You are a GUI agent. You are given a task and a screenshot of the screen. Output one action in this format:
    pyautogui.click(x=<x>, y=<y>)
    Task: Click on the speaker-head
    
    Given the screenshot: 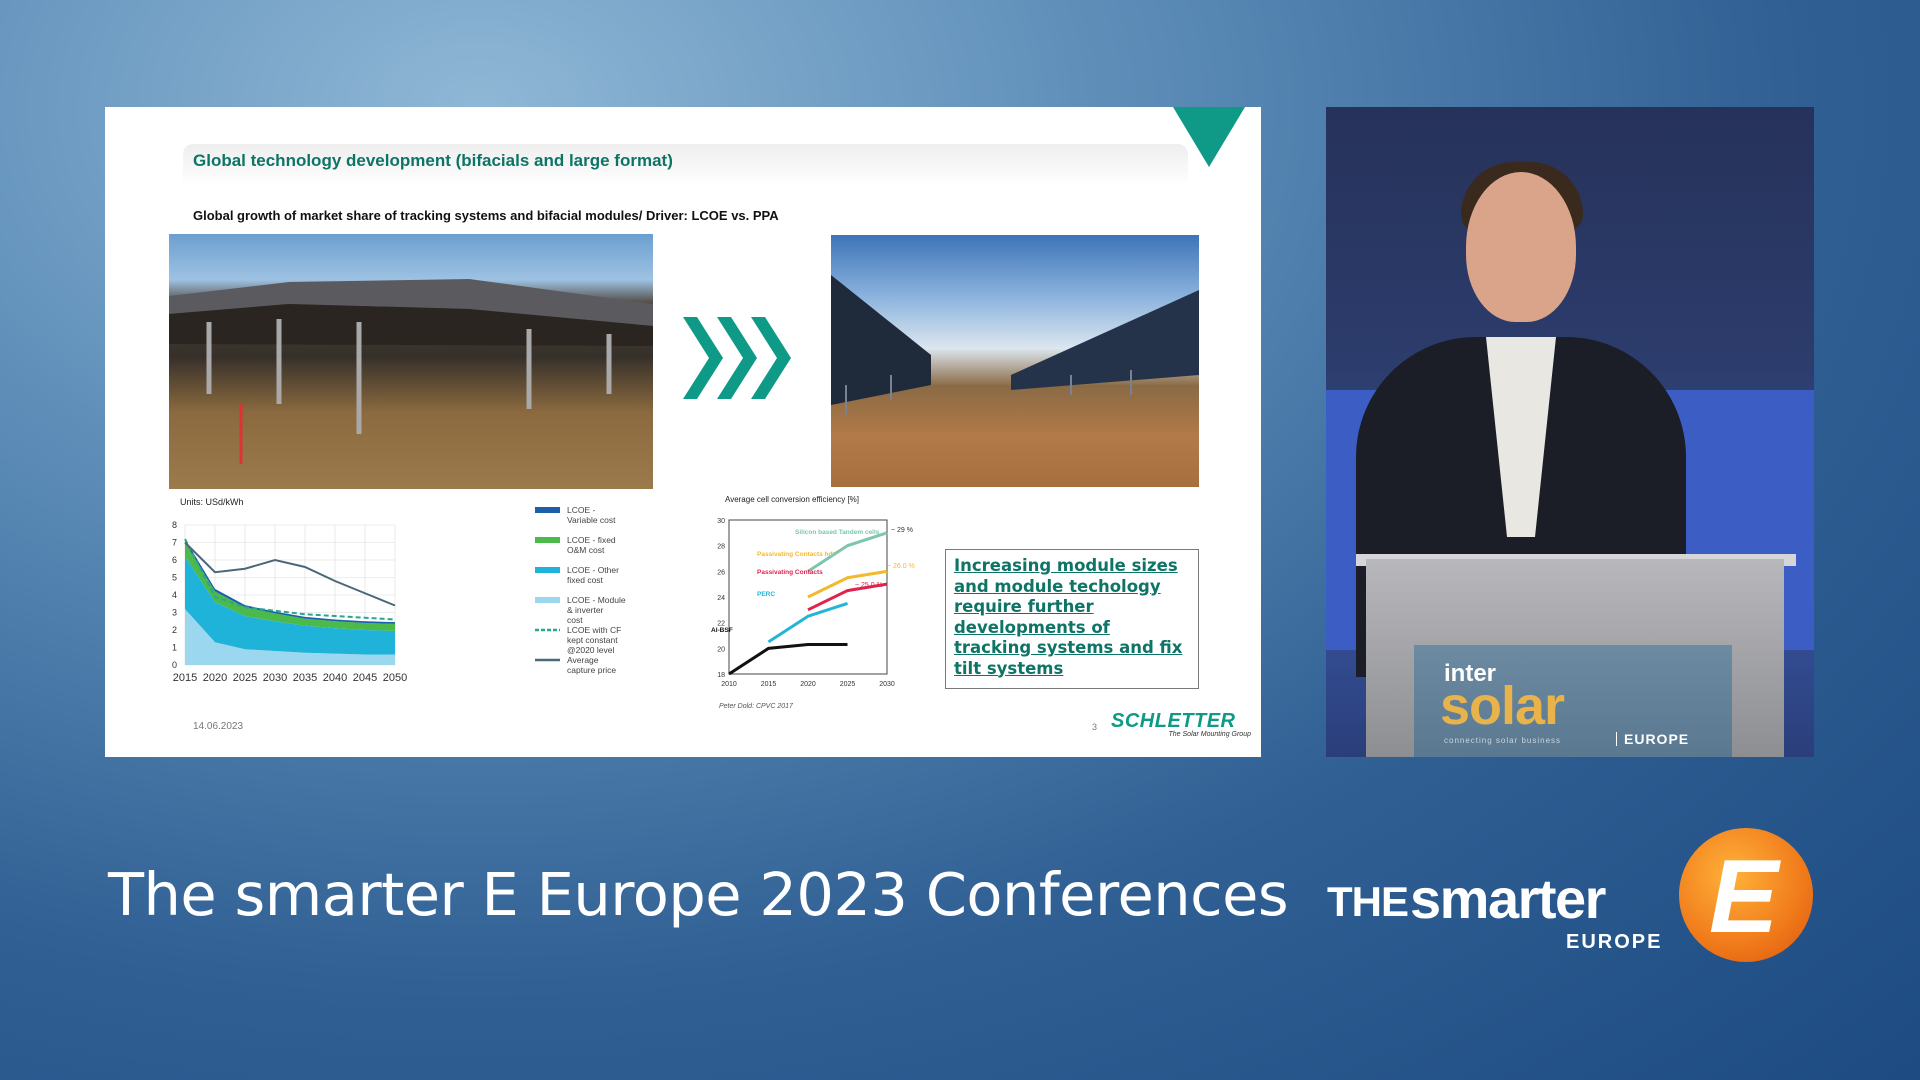 What is the action you would take?
    pyautogui.click(x=1521, y=247)
    